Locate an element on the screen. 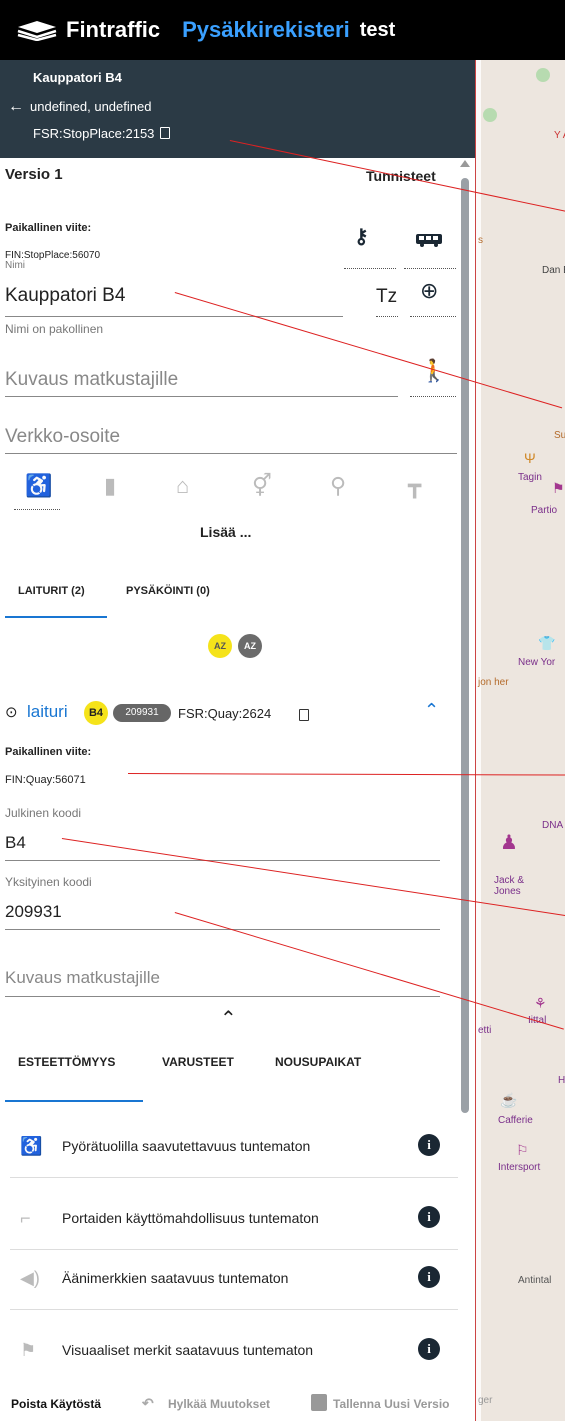 This screenshot has height=1421, width=565. stop-id: FSR:StopPlace:2153 is located at coordinates (94, 133).